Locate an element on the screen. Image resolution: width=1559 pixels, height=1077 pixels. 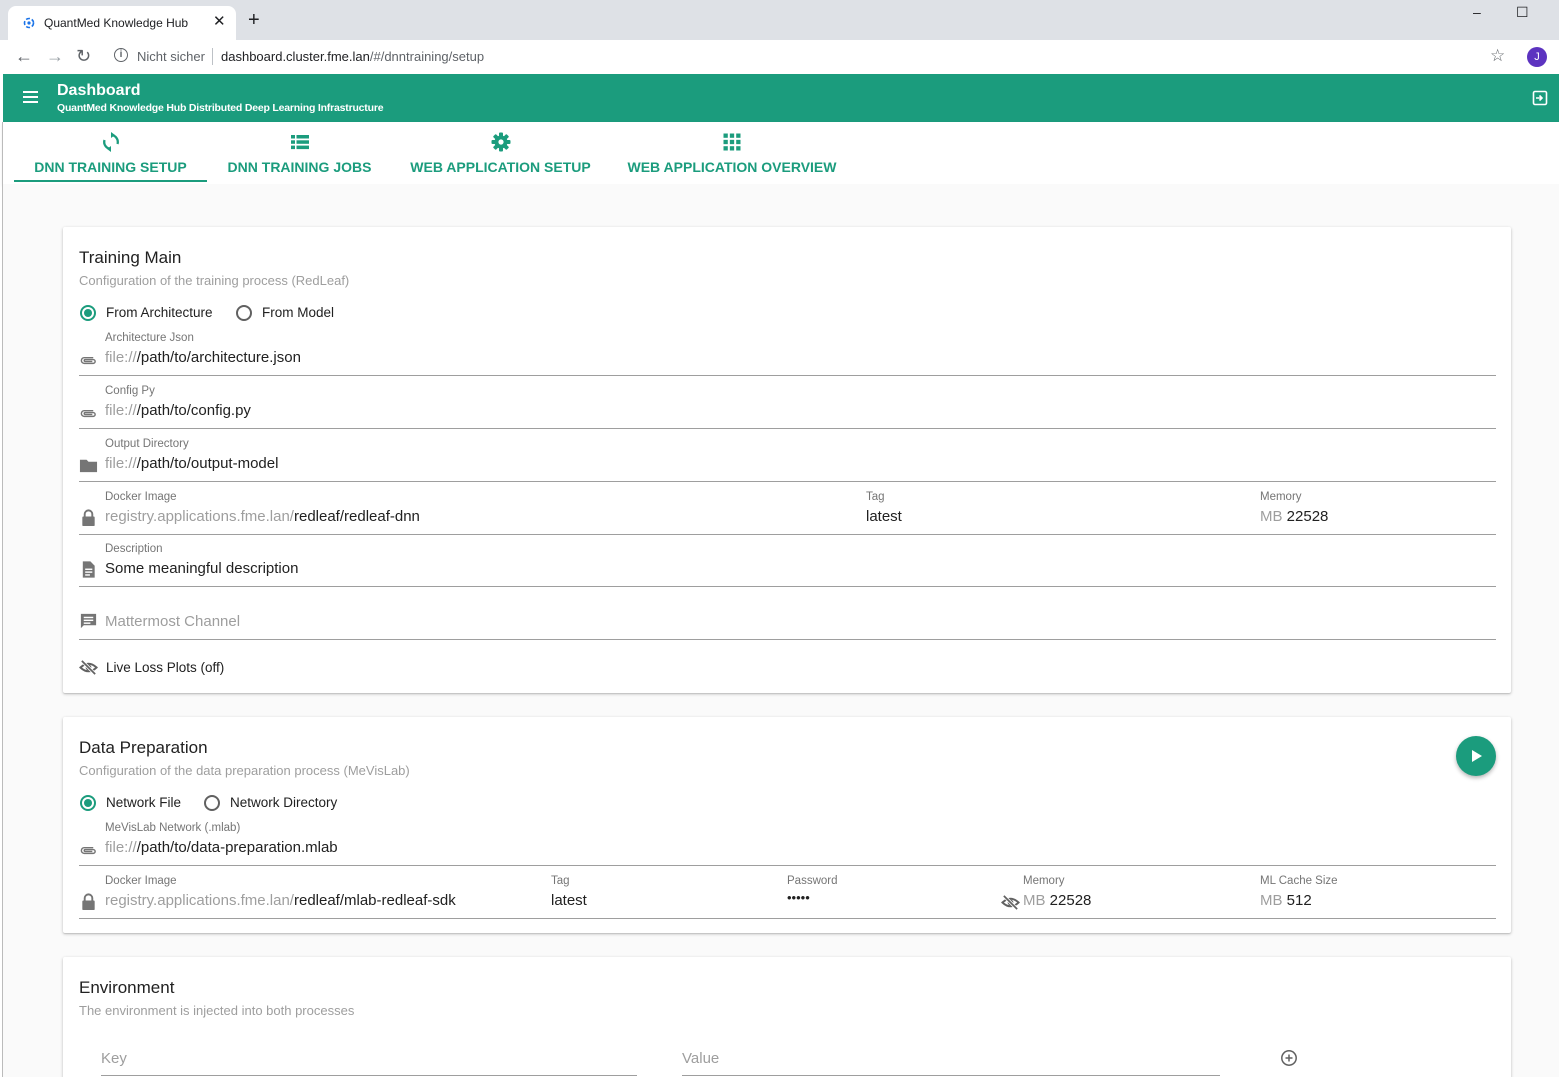
info-icon: i is located at coordinates (121, 55).